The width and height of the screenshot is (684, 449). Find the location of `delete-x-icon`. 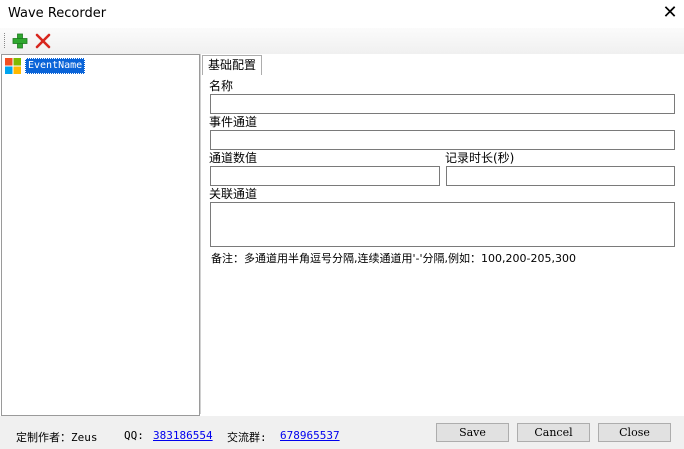

delete-x-icon is located at coordinates (43, 41).